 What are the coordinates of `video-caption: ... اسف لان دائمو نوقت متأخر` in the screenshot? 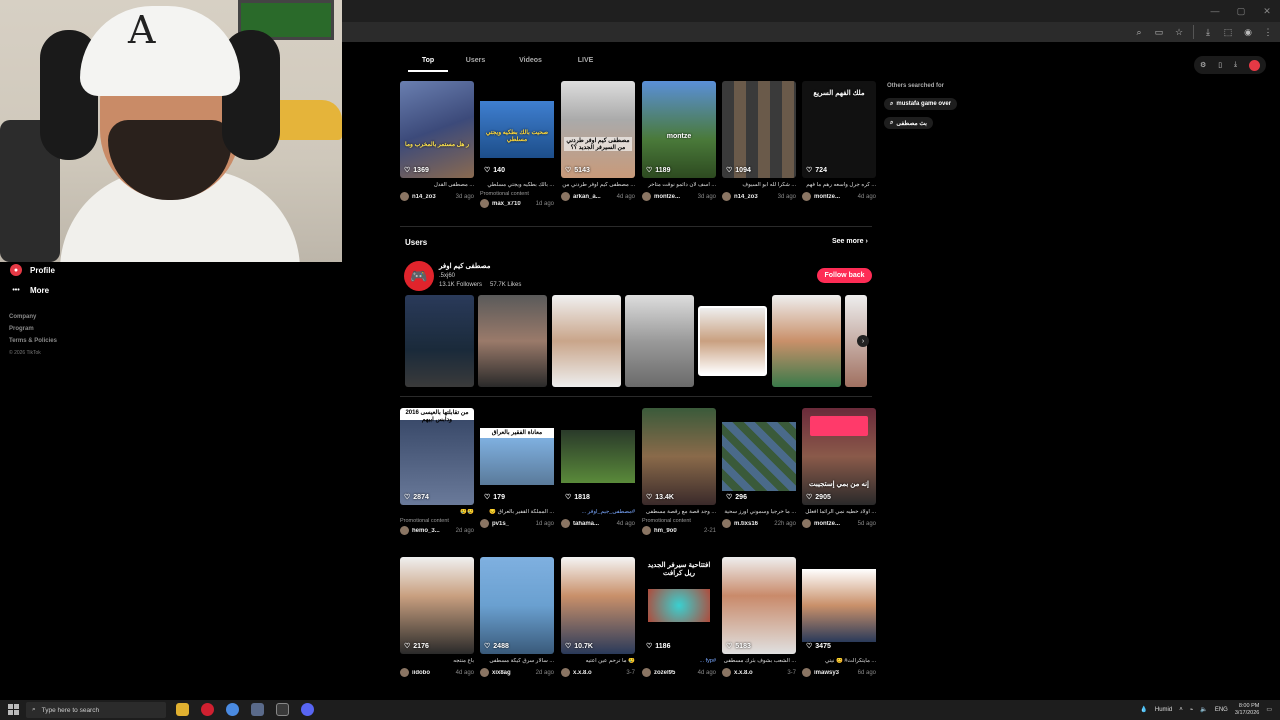 It's located at (679, 186).